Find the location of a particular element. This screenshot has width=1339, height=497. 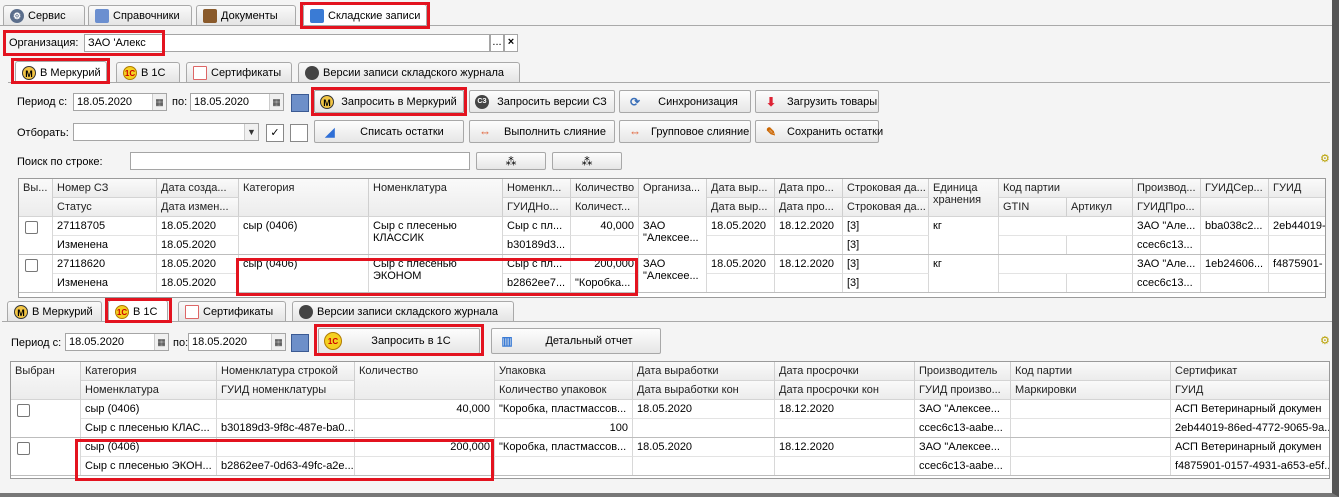

column-header: Дата выработки кон is located at coordinates (704, 390).